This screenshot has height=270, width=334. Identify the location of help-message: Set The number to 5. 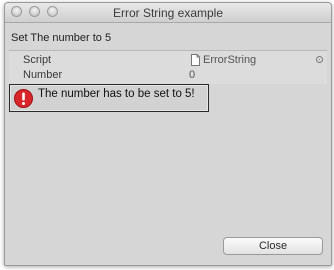
(61, 38).